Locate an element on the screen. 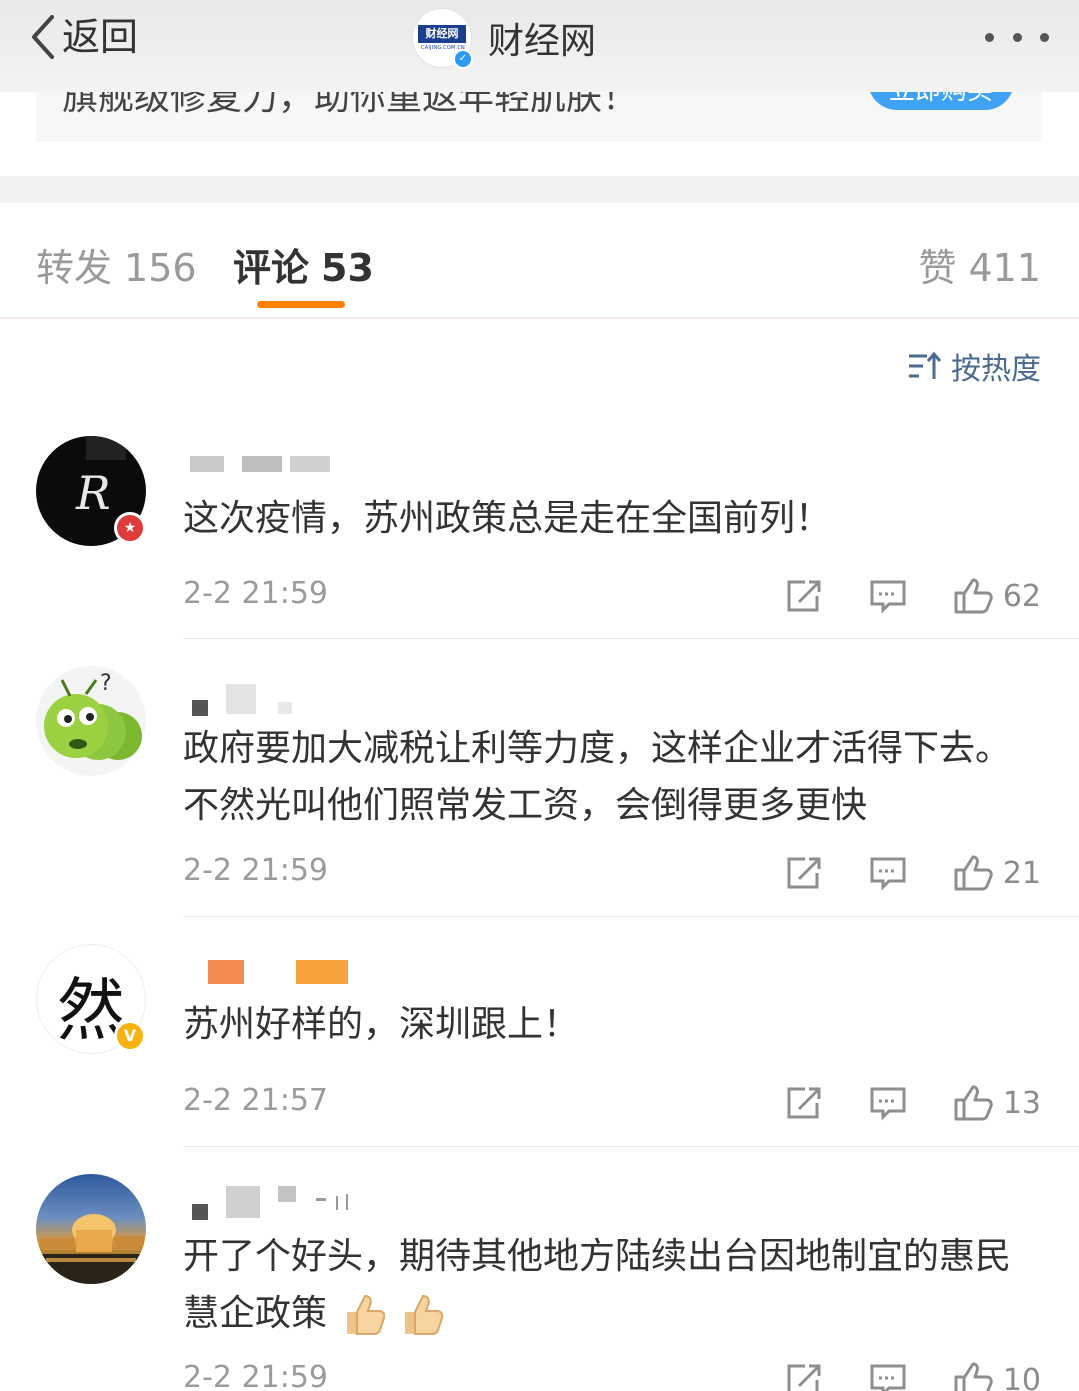 The width and height of the screenshot is (1079, 1391). like-button: 13 is located at coordinates (997, 1103).